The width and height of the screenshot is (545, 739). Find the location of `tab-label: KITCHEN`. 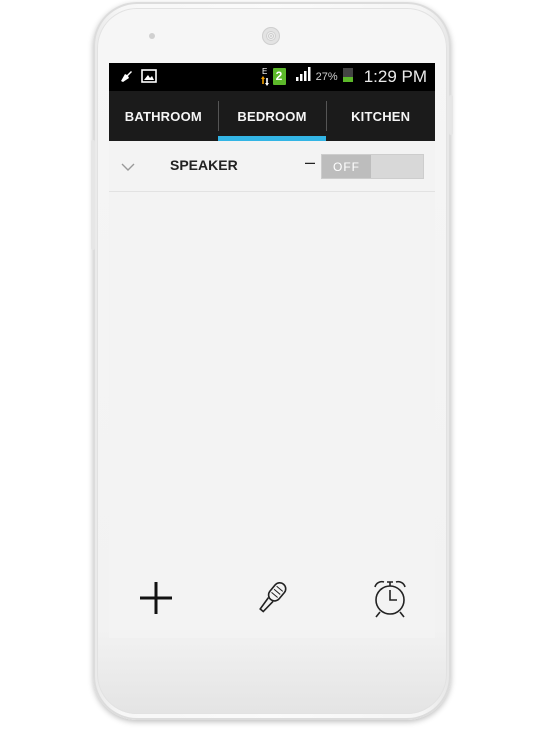

tab-label: KITCHEN is located at coordinates (381, 116).